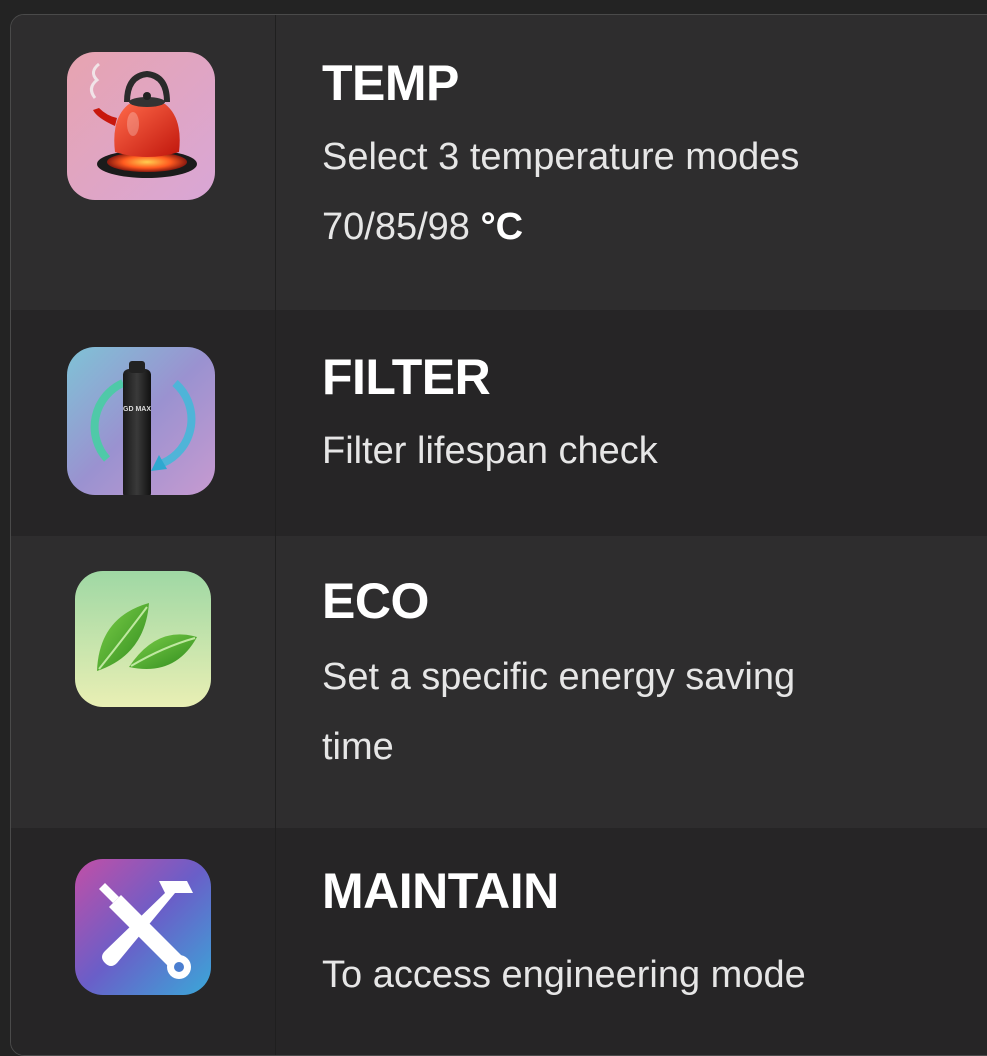  What do you see at coordinates (559, 677) in the screenshot?
I see `description-line: Set a specific energy saving` at bounding box center [559, 677].